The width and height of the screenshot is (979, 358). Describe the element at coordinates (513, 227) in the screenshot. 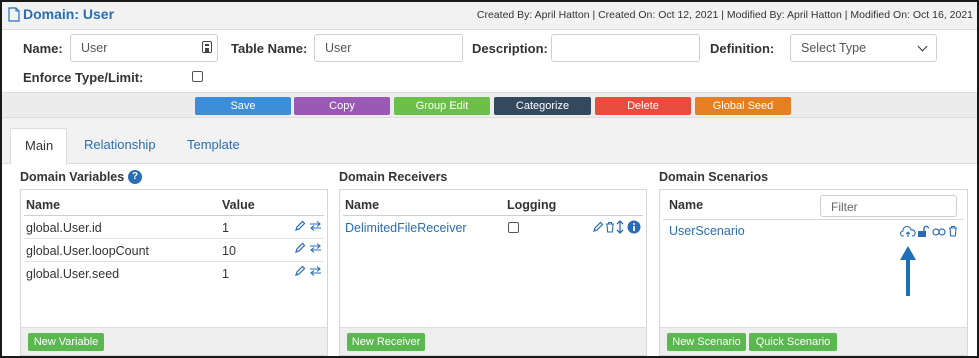

I see `logging-checkbox` at that location.